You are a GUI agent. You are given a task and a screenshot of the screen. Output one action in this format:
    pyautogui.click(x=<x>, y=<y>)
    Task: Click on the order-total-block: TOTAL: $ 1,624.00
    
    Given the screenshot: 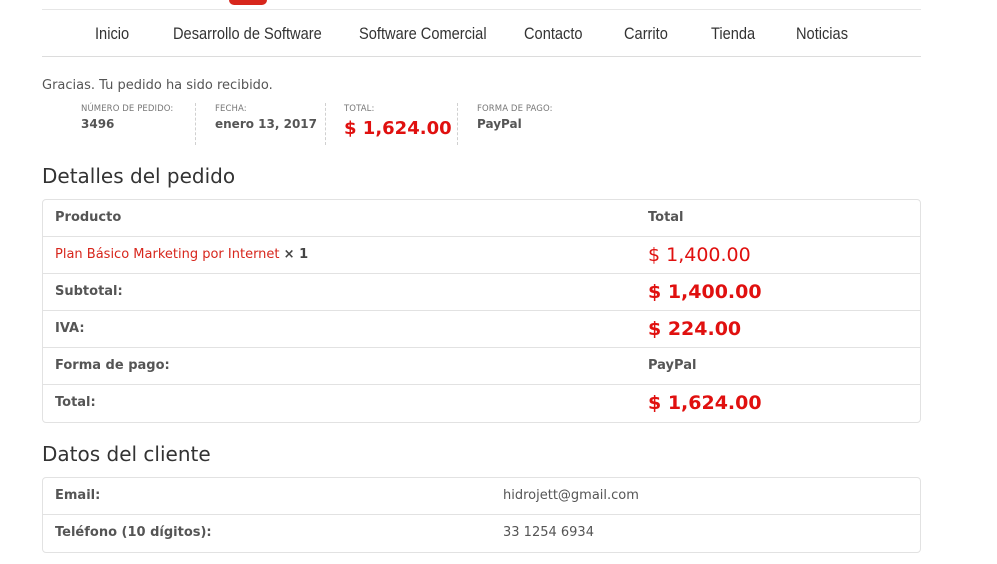 What is the action you would take?
    pyautogui.click(x=401, y=124)
    